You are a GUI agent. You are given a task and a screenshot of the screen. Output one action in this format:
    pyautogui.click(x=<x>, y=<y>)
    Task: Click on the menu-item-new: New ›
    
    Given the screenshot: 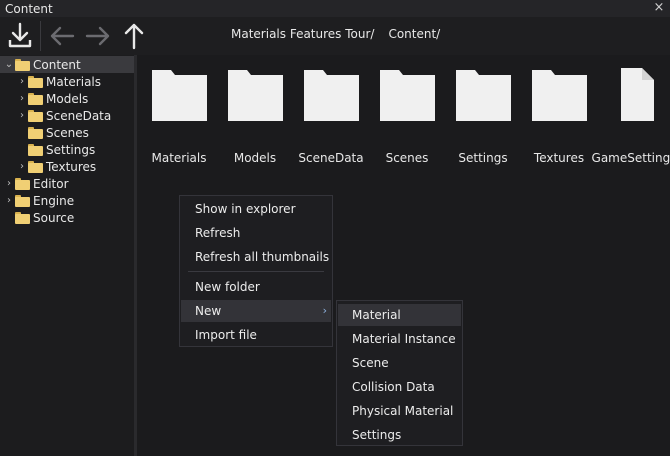 What is the action you would take?
    pyautogui.click(x=256, y=311)
    